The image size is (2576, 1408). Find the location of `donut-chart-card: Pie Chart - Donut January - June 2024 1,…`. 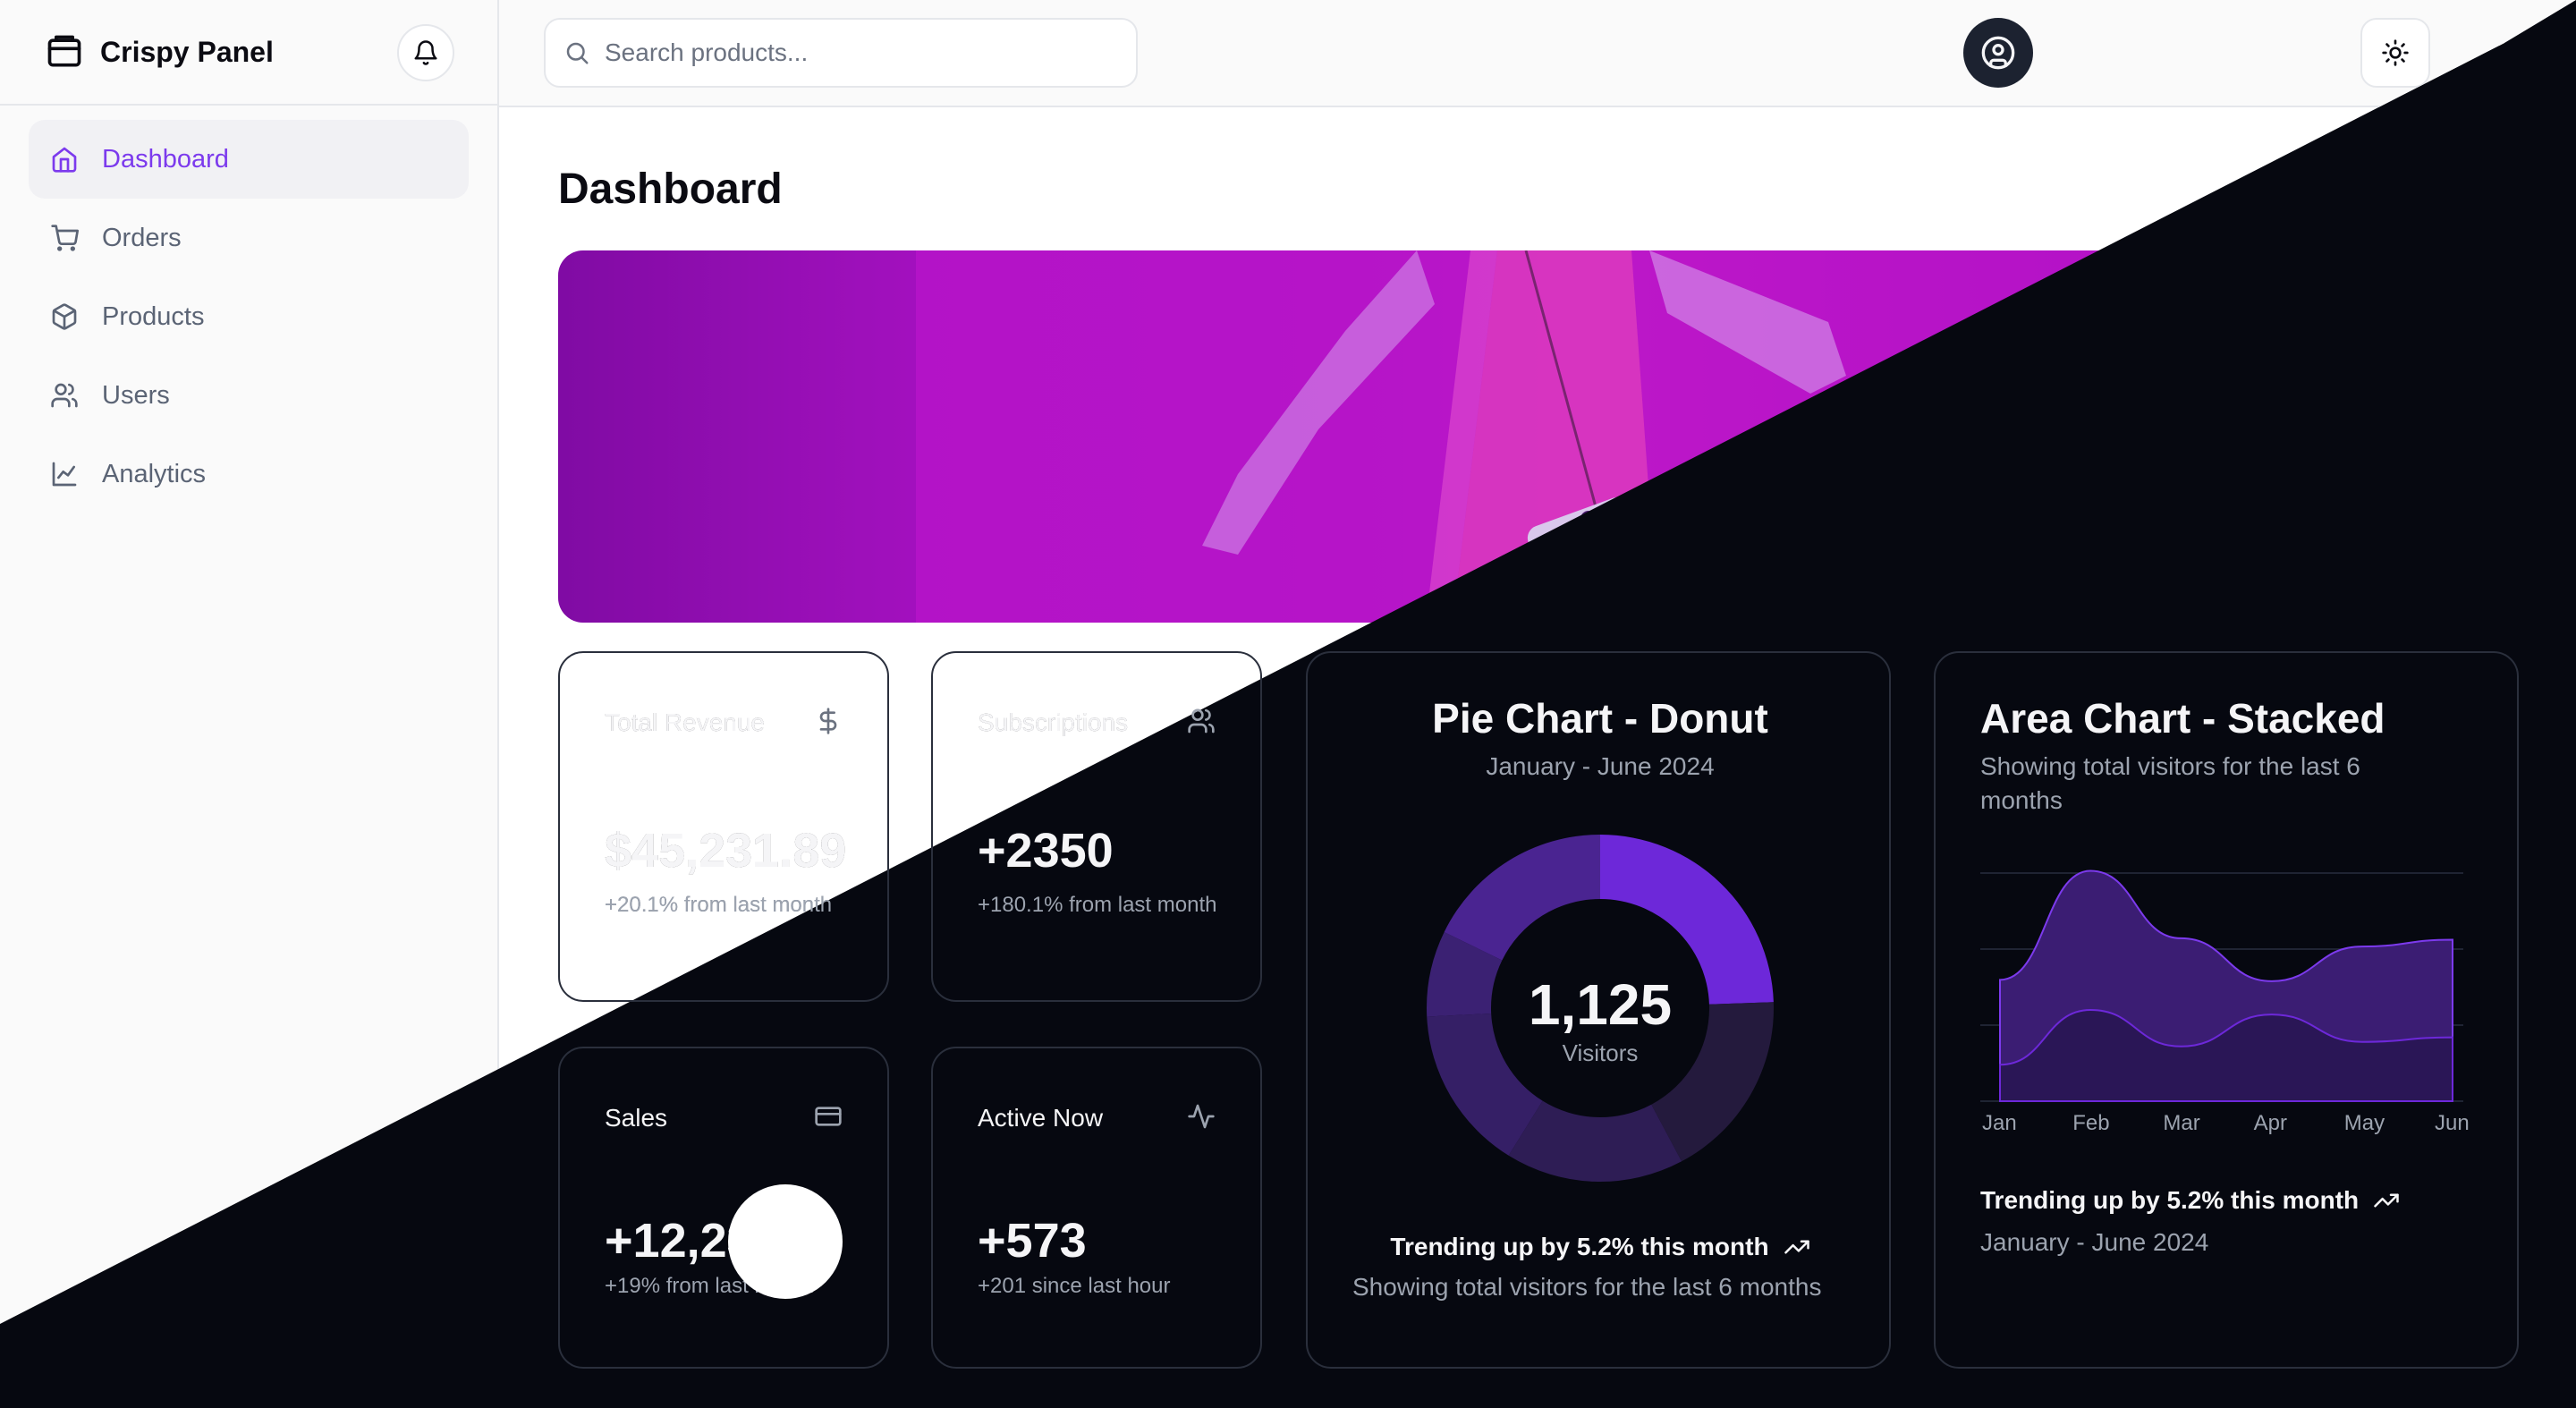

donut-chart-card: Pie Chart - Donut January - June 2024 1,… is located at coordinates (1598, 1010).